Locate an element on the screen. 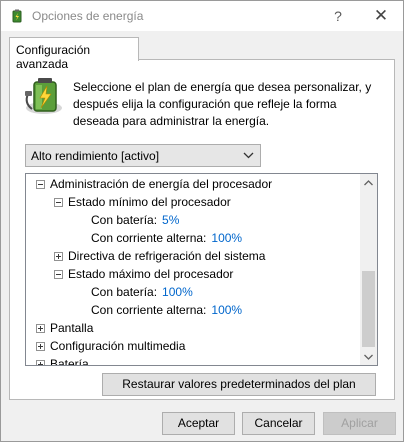  tree-item-max-on-battery: Con batería: 100% is located at coordinates (142, 294).